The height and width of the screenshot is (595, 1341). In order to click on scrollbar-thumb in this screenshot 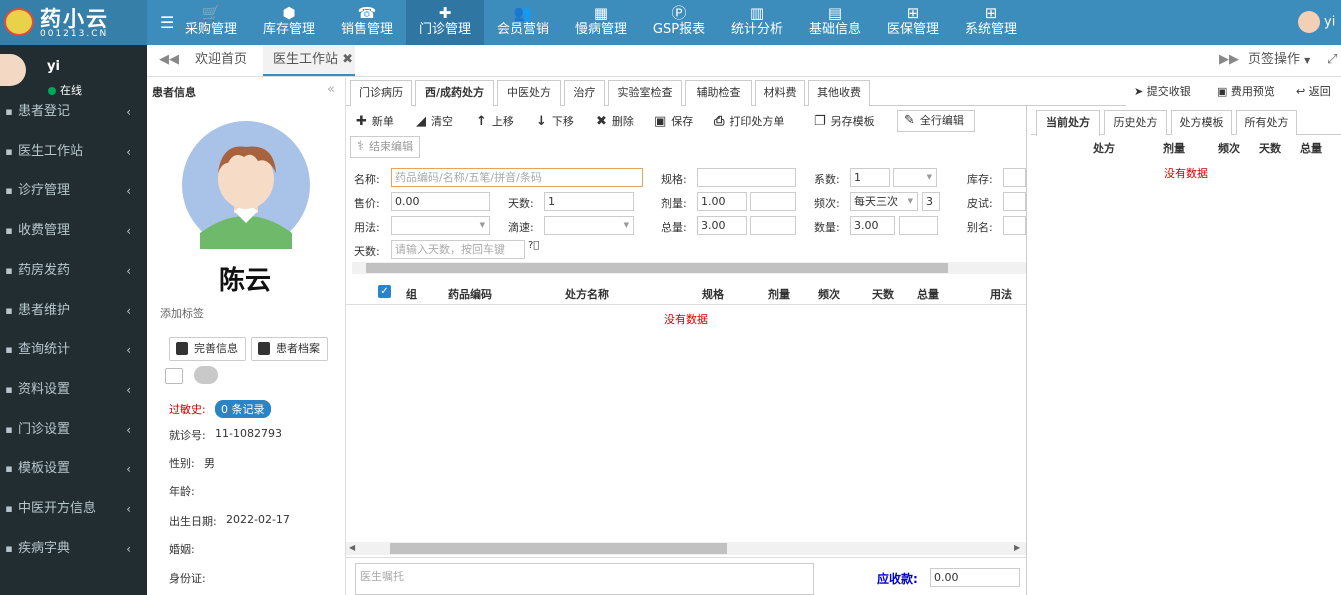, I will do `click(657, 268)`.